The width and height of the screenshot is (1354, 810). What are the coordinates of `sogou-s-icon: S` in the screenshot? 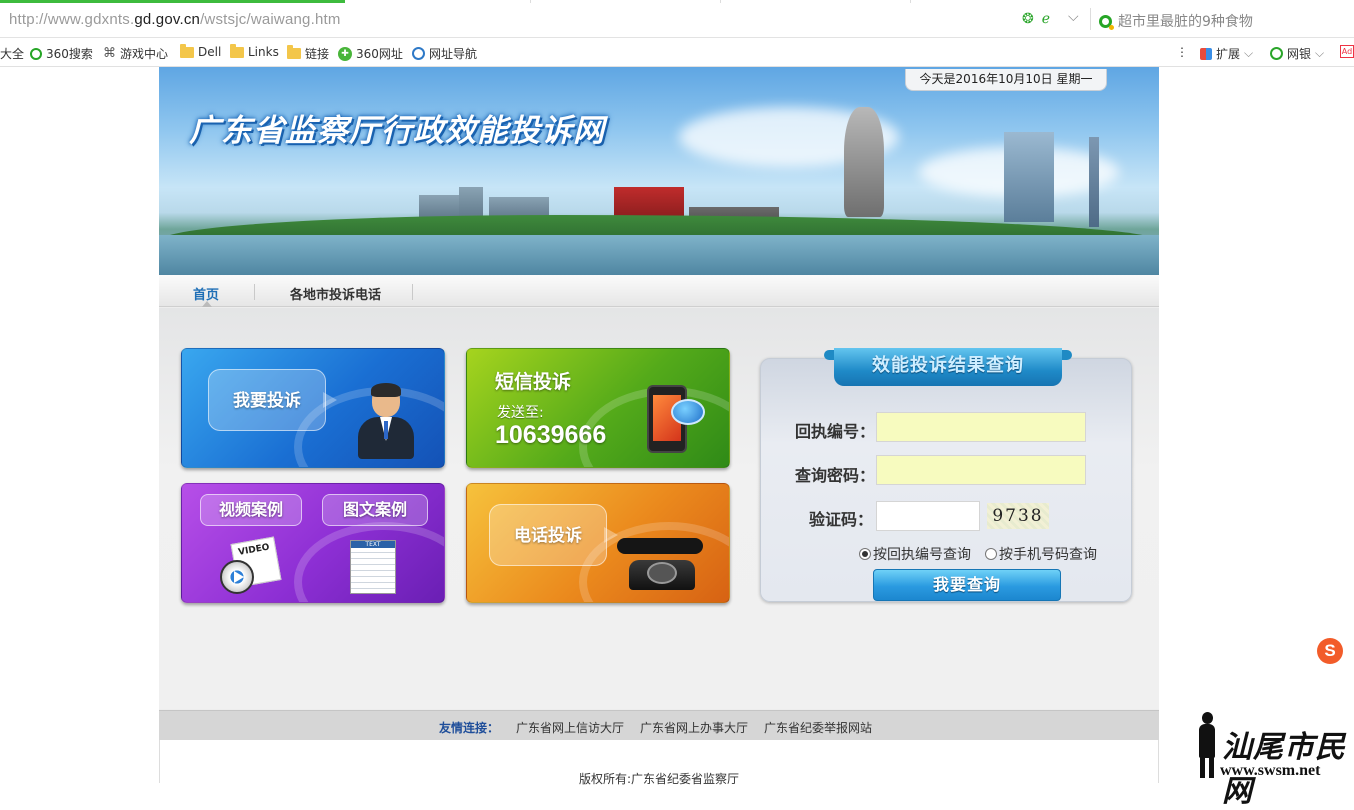 It's located at (1330, 651).